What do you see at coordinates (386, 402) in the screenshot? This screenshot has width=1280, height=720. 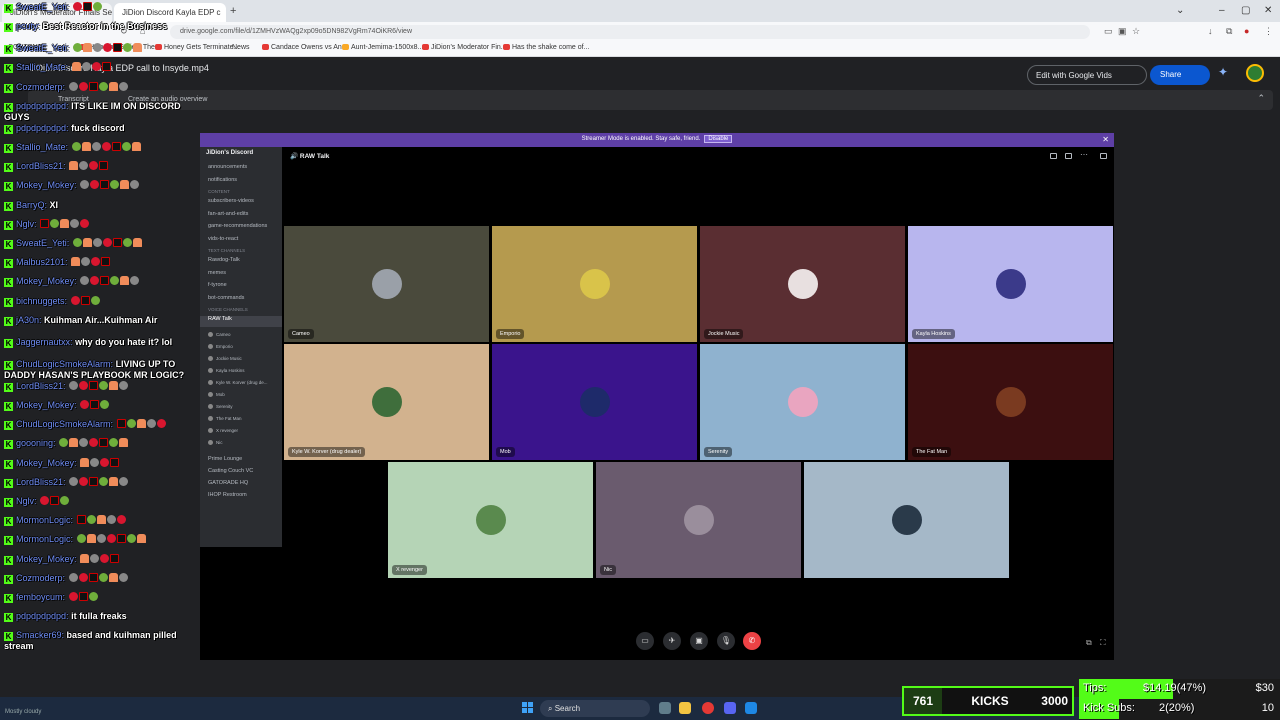 I see `participant-tile: Kyle W. Korver (drug dealer)` at bounding box center [386, 402].